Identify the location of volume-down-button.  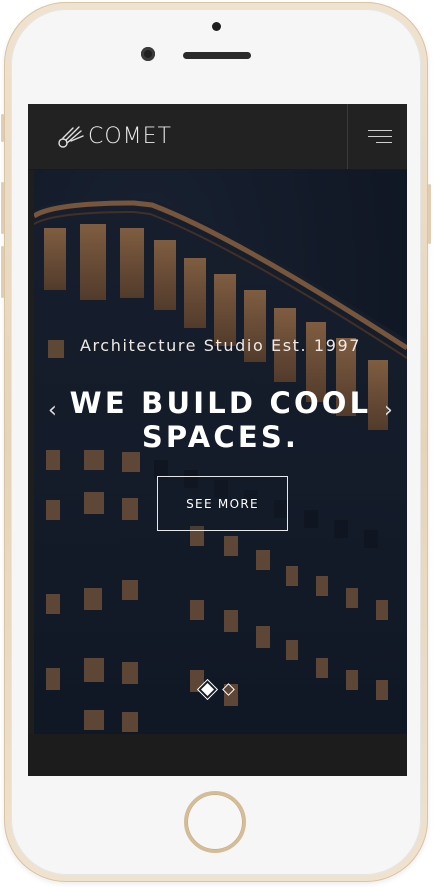
(2, 272).